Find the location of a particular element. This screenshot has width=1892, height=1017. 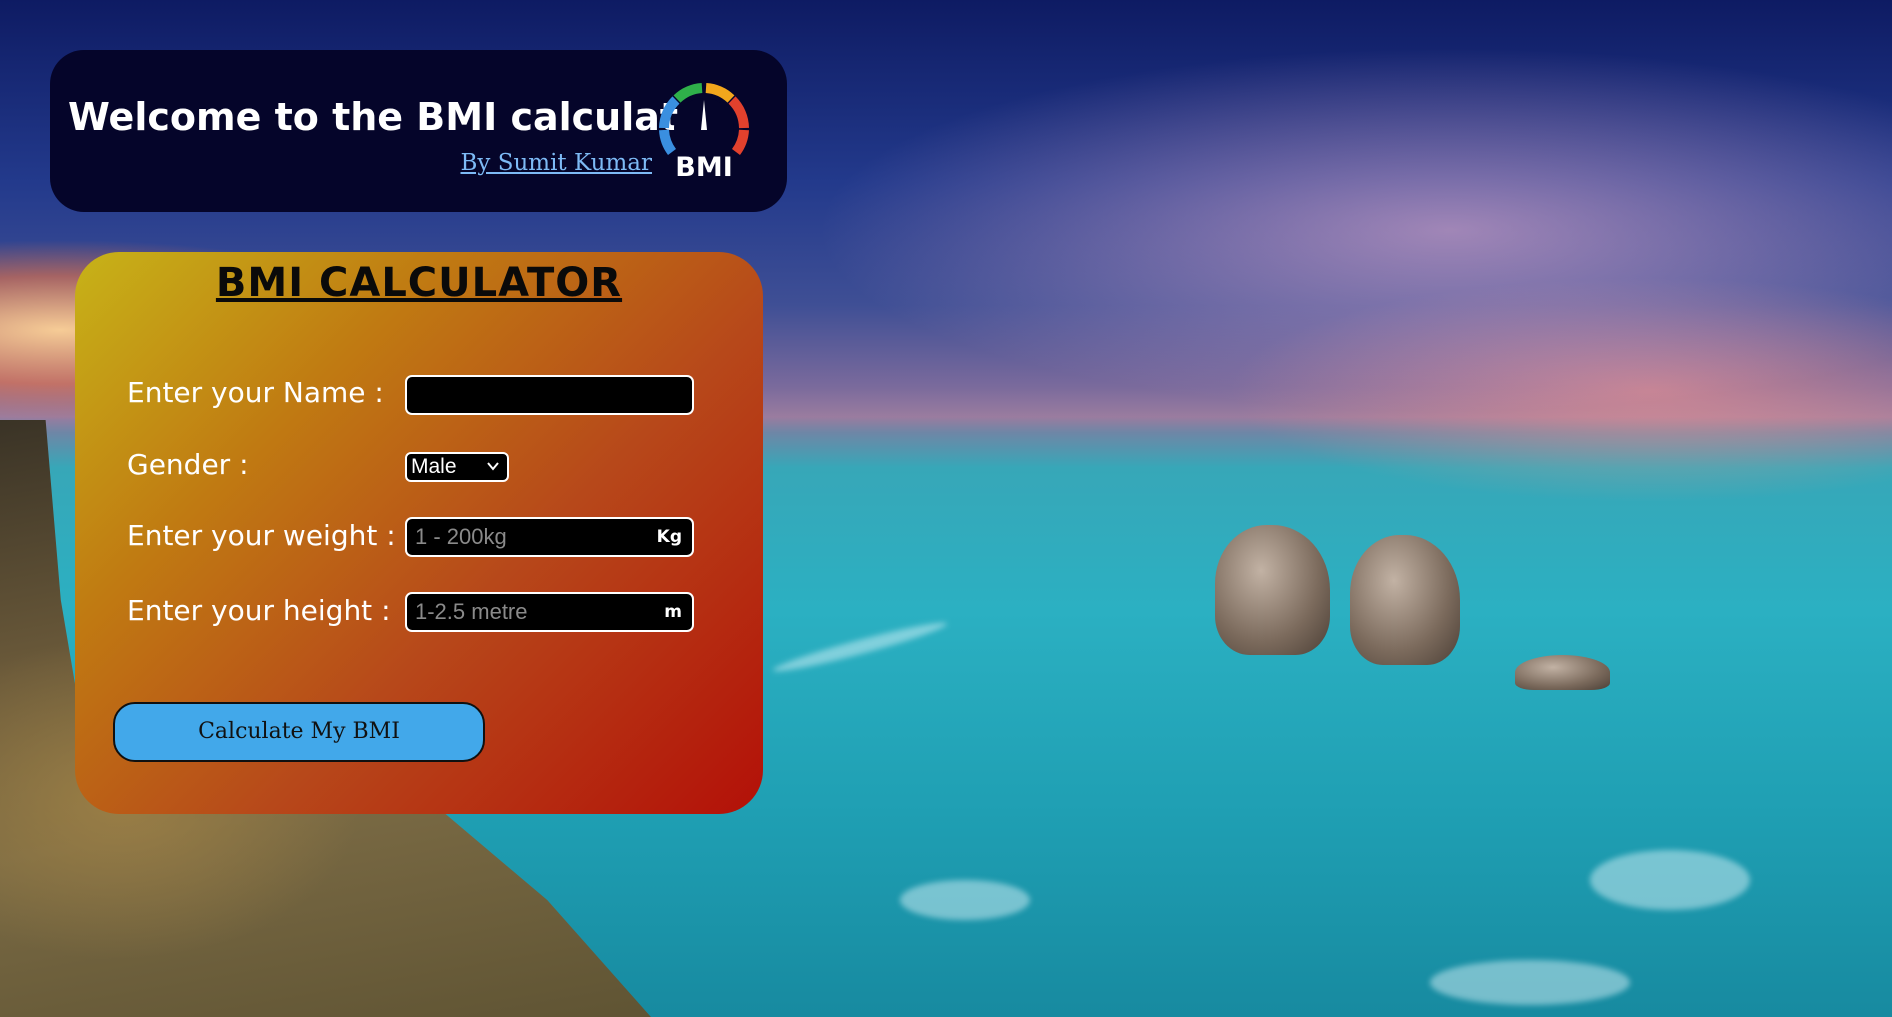

calculator-title: BMI CALCULATOR is located at coordinates (419, 283).